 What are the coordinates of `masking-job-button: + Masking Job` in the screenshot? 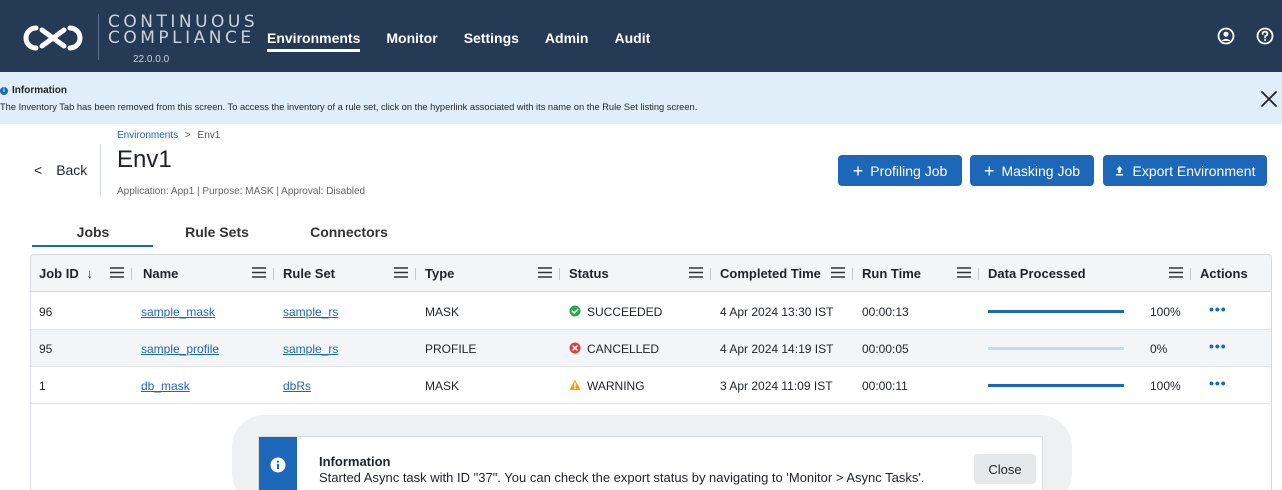 It's located at (1032, 170).